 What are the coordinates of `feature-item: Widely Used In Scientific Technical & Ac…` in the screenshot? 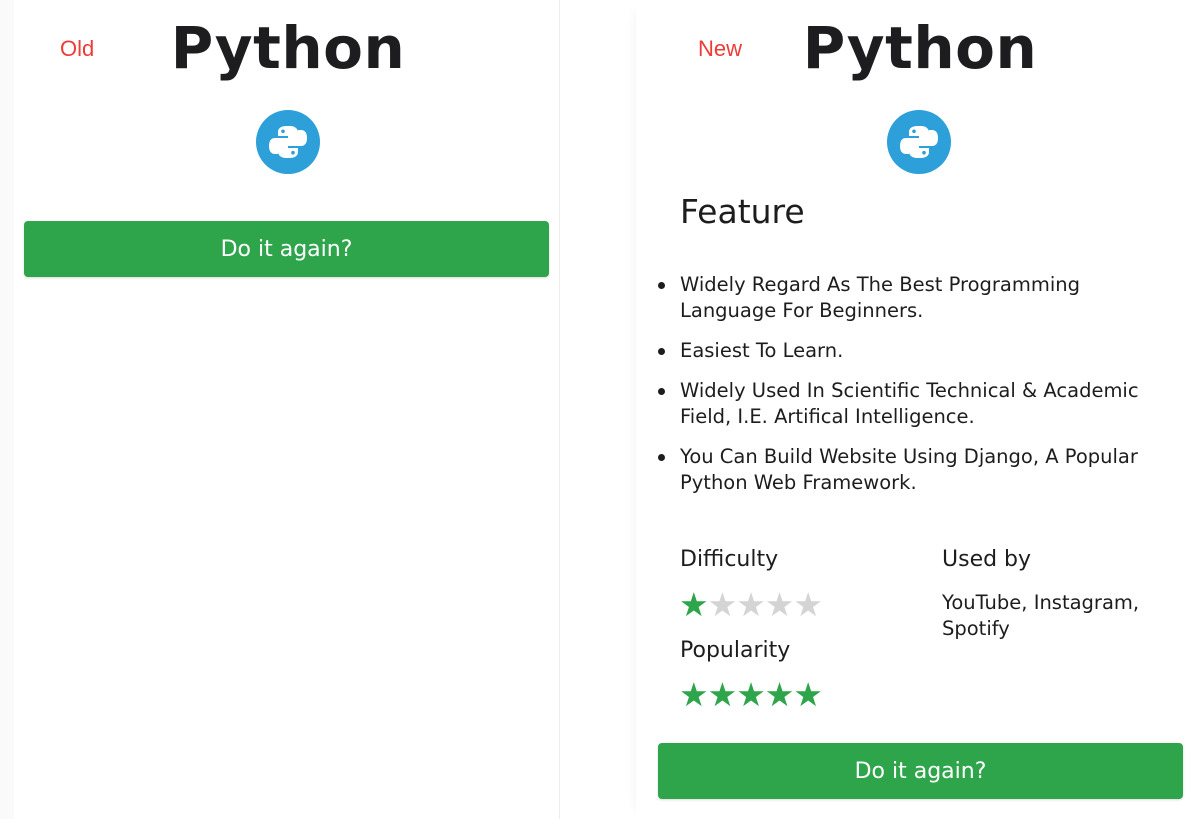 It's located at (919, 404).